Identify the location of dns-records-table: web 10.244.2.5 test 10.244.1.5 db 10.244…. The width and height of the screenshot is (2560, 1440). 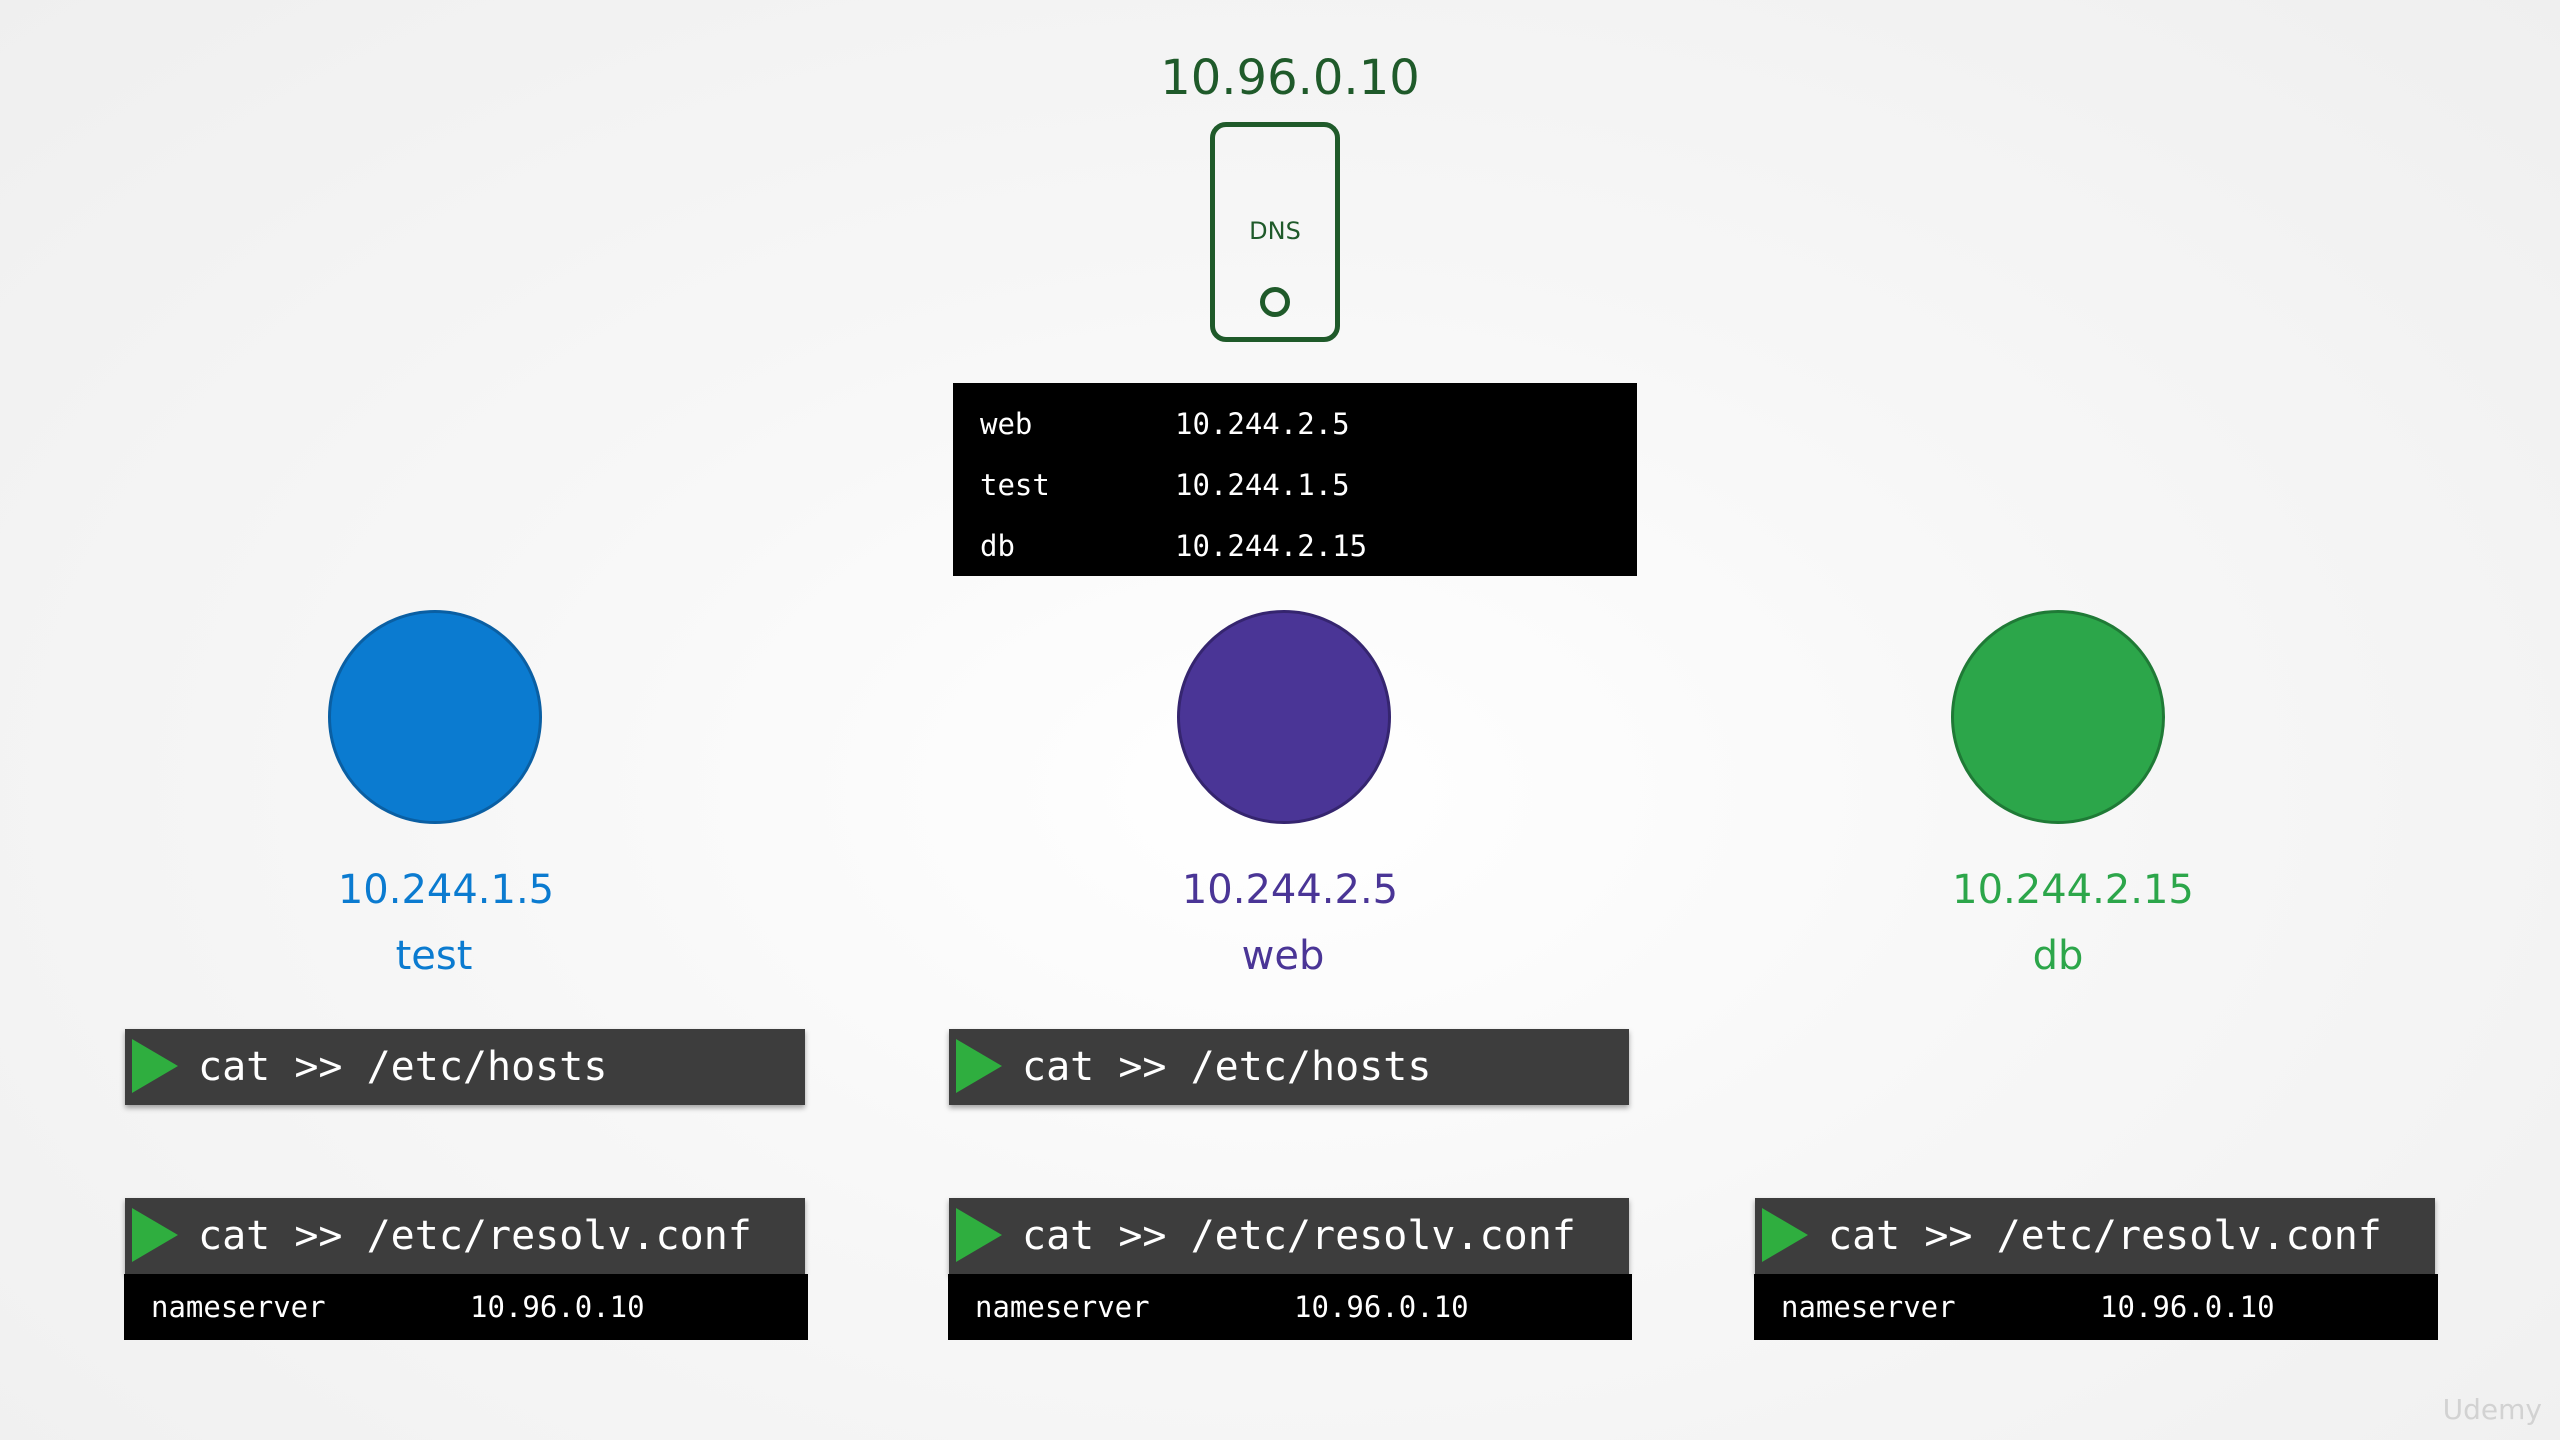
(1295, 479).